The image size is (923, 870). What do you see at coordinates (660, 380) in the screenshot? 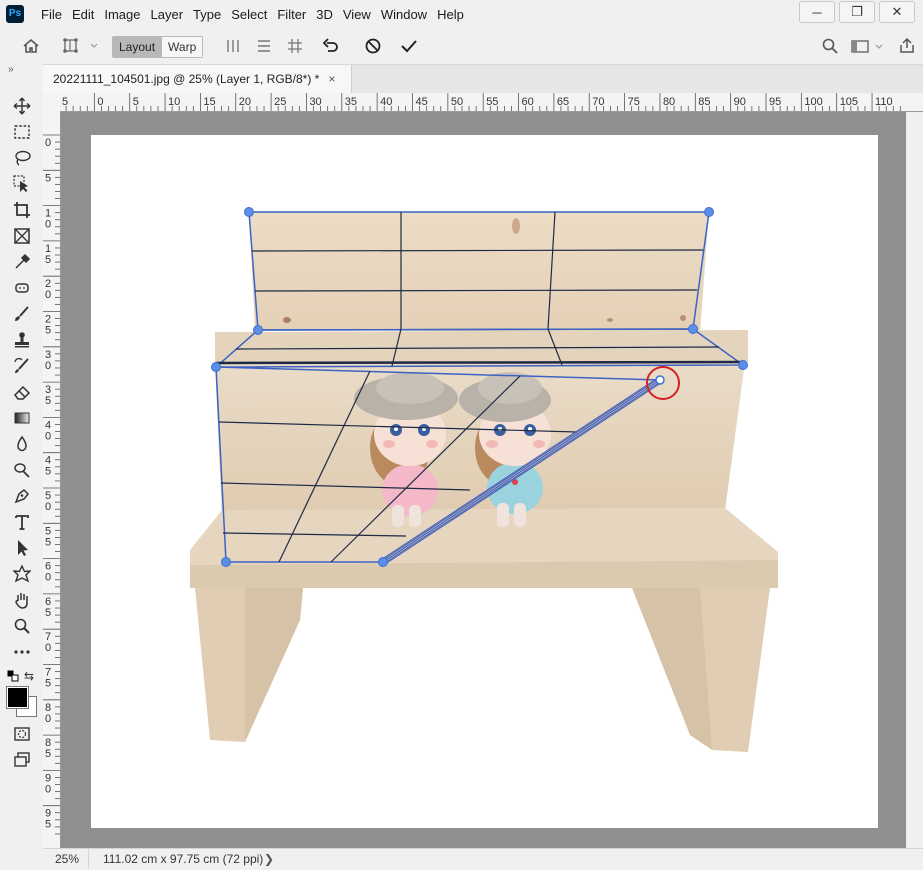
I see `active-warp-handle` at bounding box center [660, 380].